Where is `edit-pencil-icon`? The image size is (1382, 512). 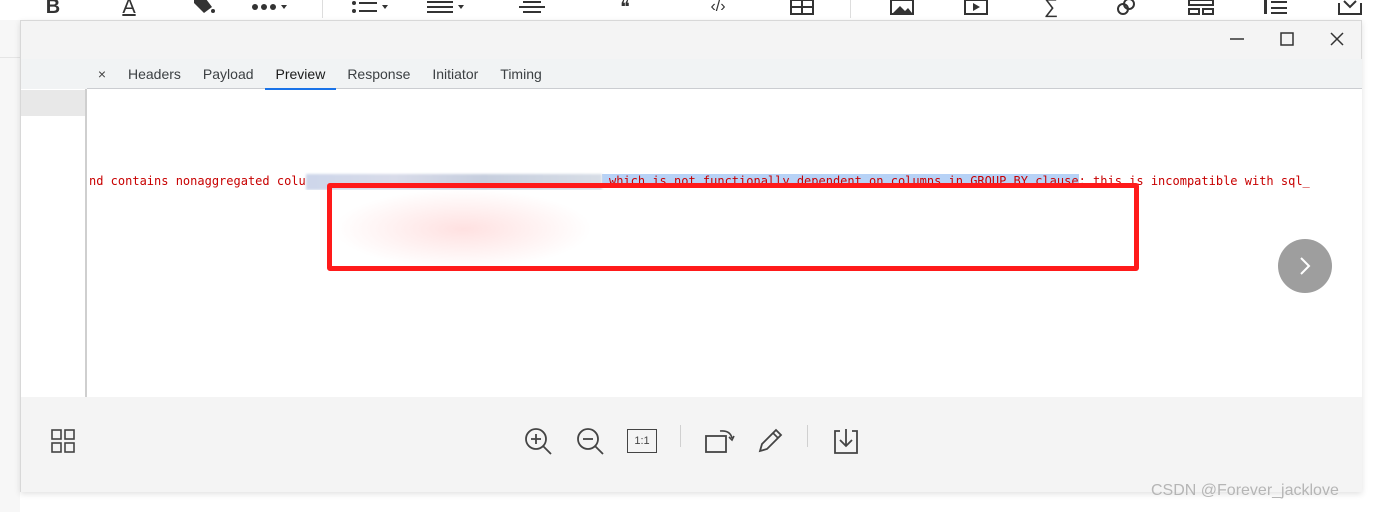
edit-pencil-icon is located at coordinates (770, 441).